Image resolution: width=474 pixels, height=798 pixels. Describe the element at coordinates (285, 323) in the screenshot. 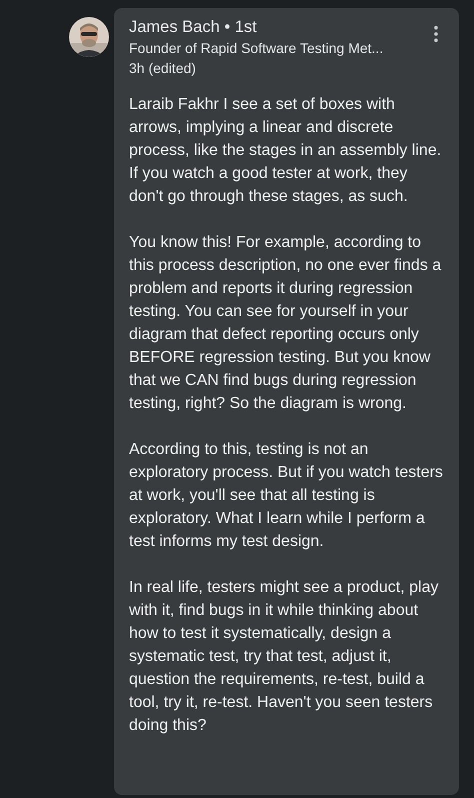

I see `comment-paragraph: You know this! For example, according to this process description, no one ever finds a problem and reports it during regression testing. You can see for yourself in your diagram that defect reporting occurs only BEFORE regression testing. But you know that we CAN find bugs during regression testing, right? So the diagram is wrong.` at that location.